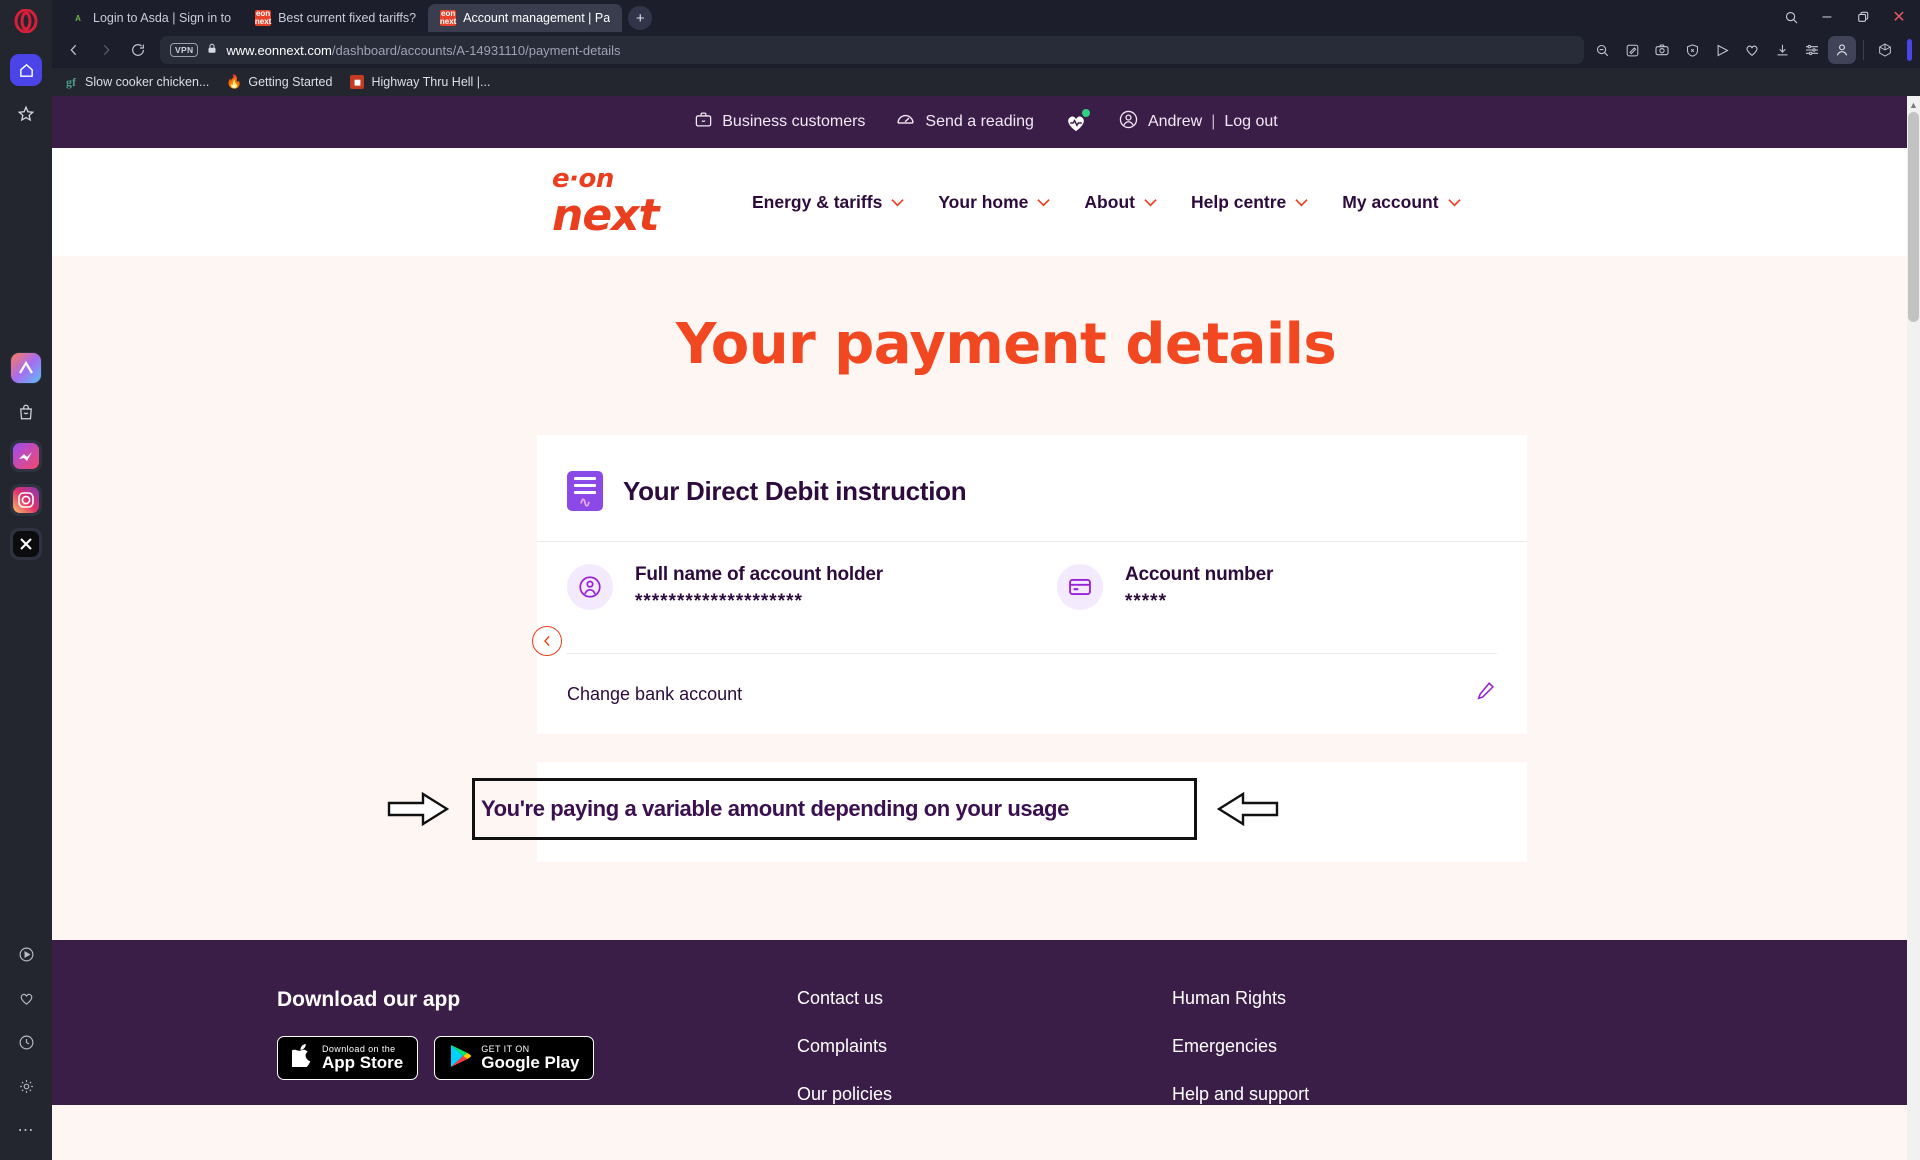 This screenshot has height=1160, width=1920. What do you see at coordinates (347, 18) in the screenshot?
I see `tab-title: Best current fixed tariffs?` at bounding box center [347, 18].